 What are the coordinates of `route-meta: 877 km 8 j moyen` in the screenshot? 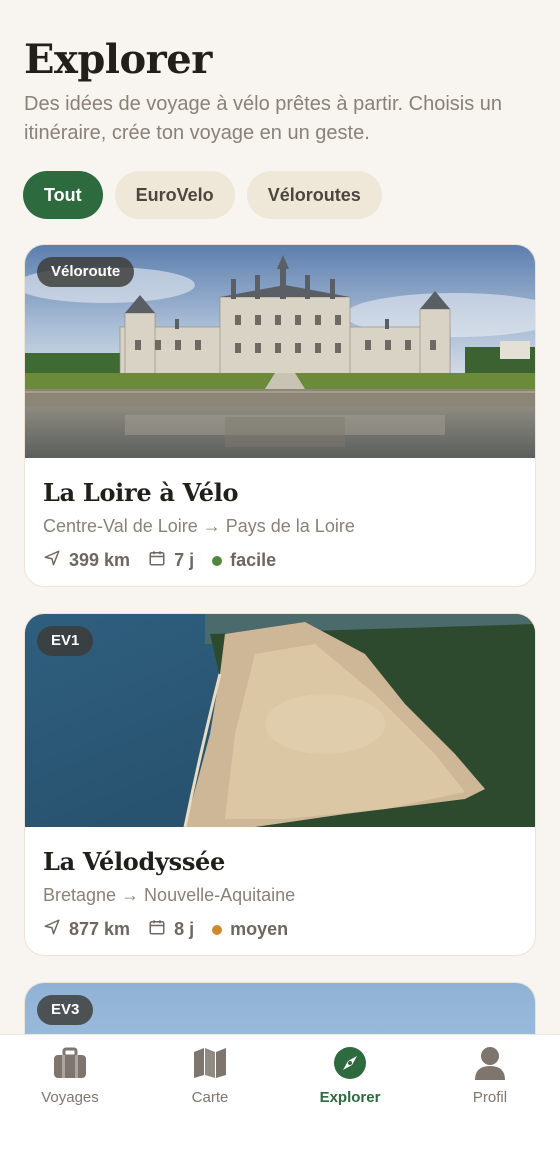 It's located at (280, 929).